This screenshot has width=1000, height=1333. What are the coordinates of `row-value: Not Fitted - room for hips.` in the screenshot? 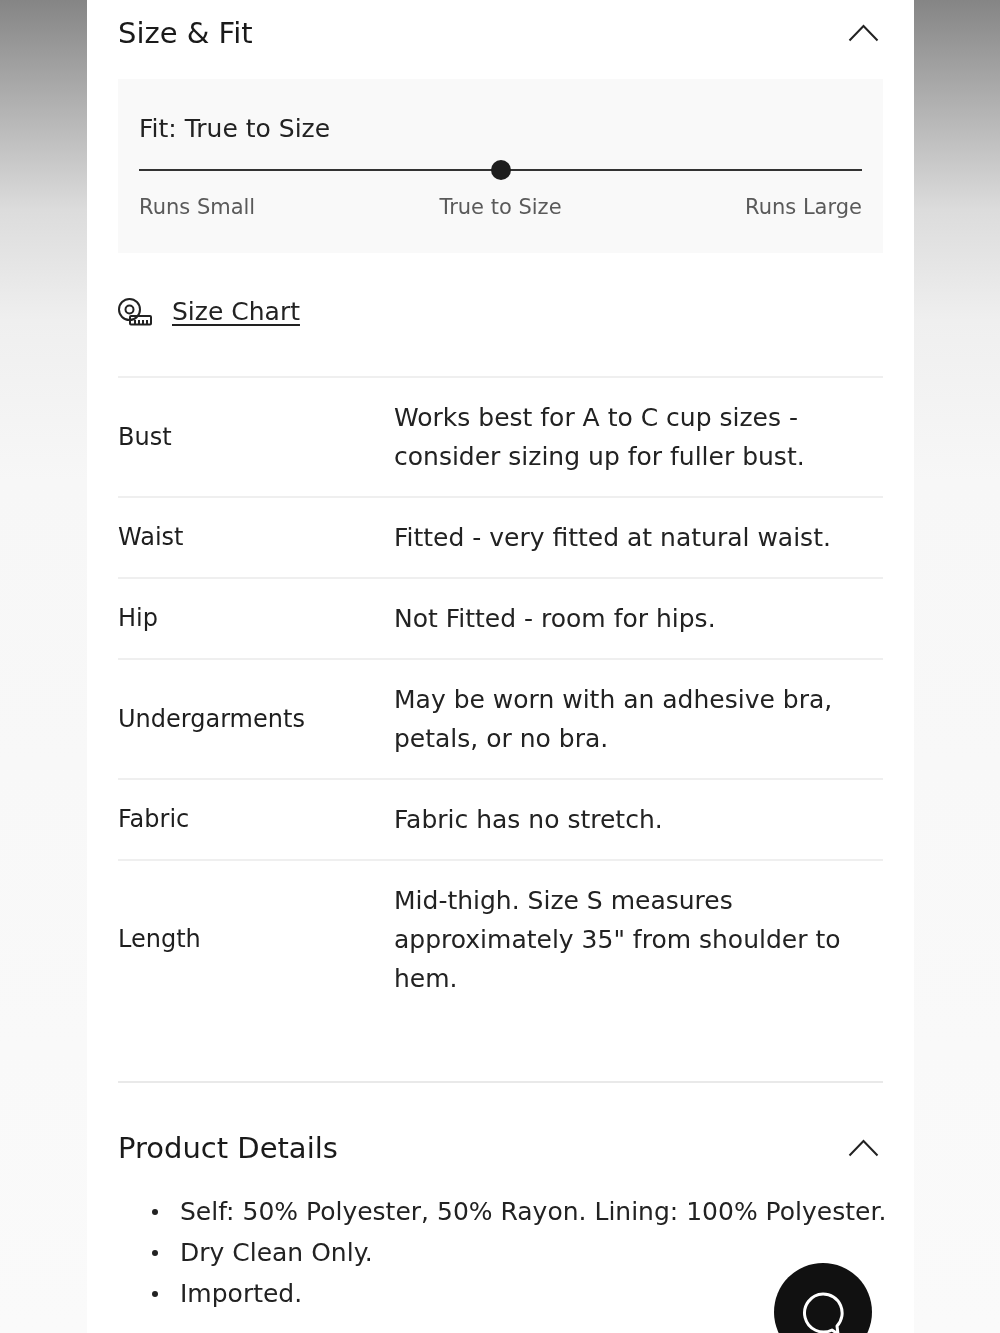 It's located at (555, 619).